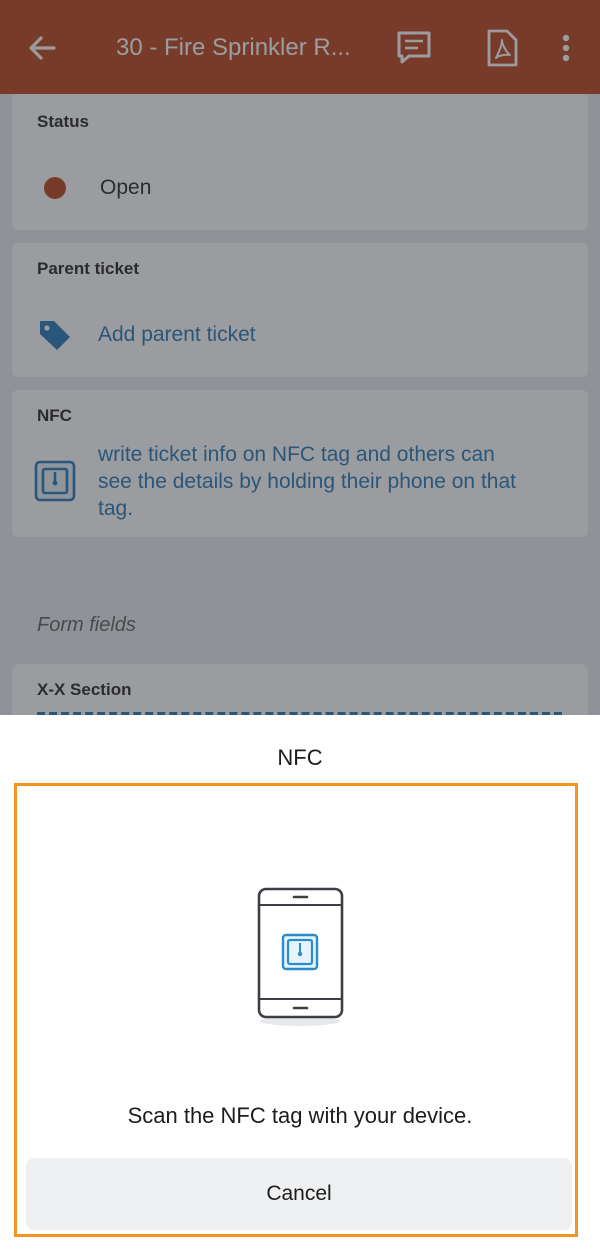  I want to click on cancel-button: Cancel, so click(299, 1194).